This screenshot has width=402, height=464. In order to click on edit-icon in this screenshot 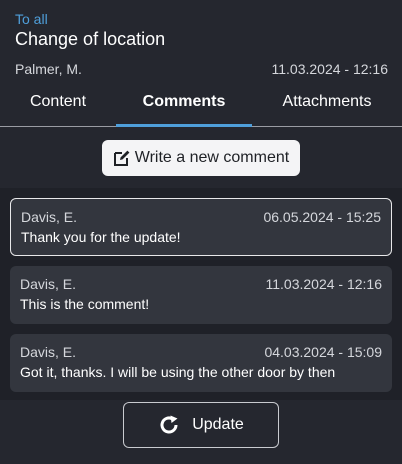, I will do `click(122, 158)`.